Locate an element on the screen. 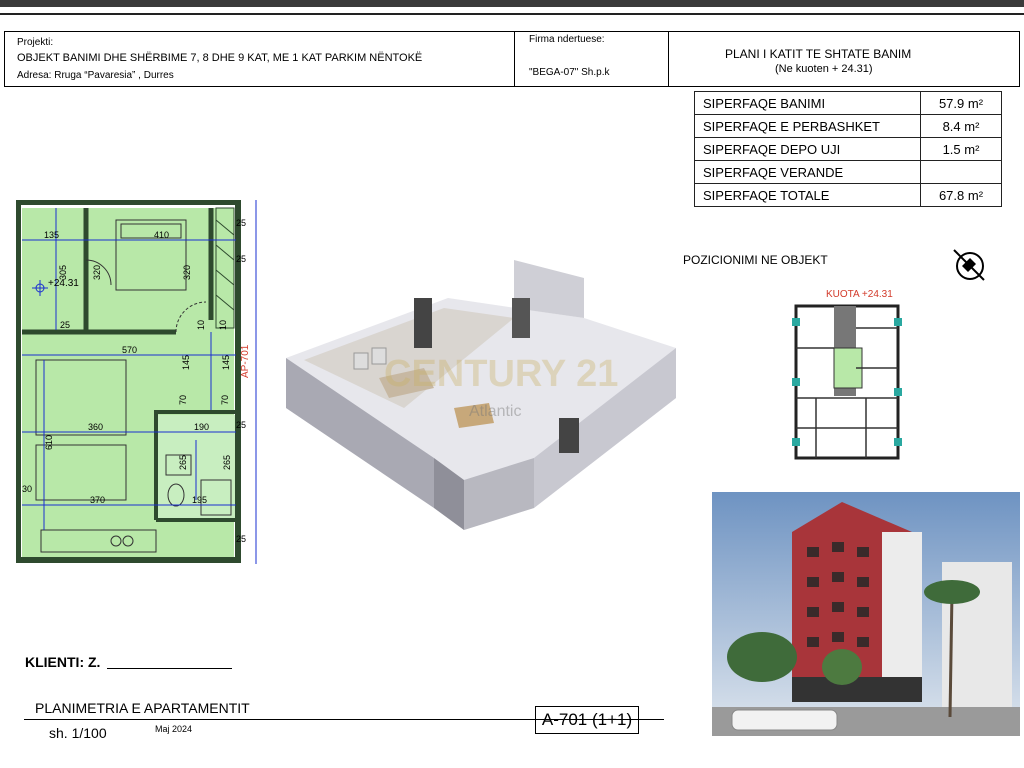  watermark-sub: Atlantic is located at coordinates (495, 411).